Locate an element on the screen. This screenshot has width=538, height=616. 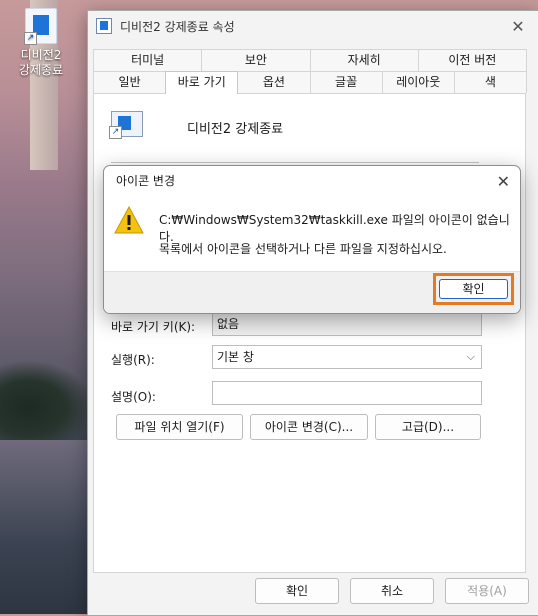
comment-label: 설명(O): is located at coordinates (133, 397).